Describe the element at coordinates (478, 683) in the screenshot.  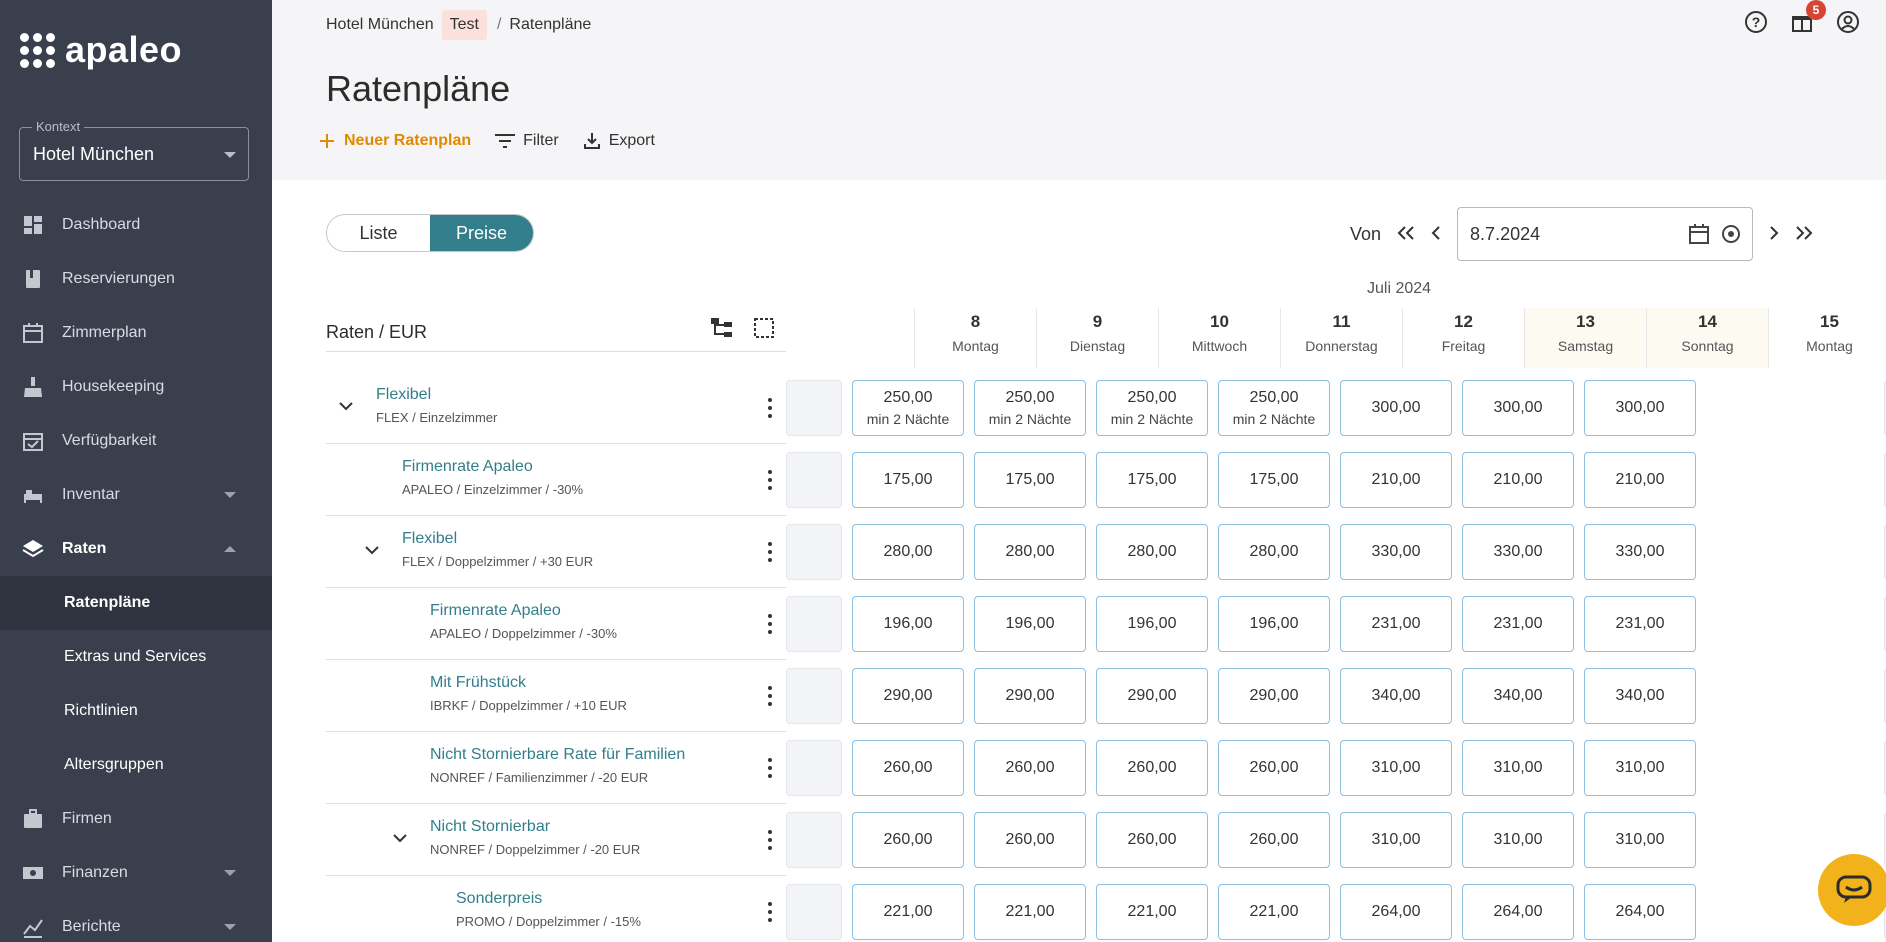
I see `rate-plan-name: Mit Frühstück` at that location.